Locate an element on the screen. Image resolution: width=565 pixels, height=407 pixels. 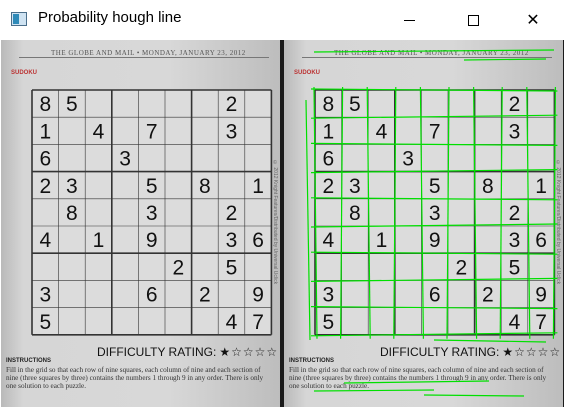
maximize-icon is located at coordinates (473, 20).